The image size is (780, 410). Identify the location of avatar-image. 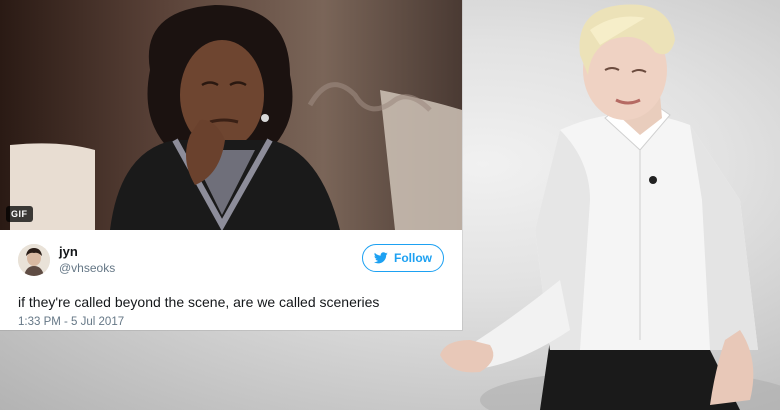
(34, 260).